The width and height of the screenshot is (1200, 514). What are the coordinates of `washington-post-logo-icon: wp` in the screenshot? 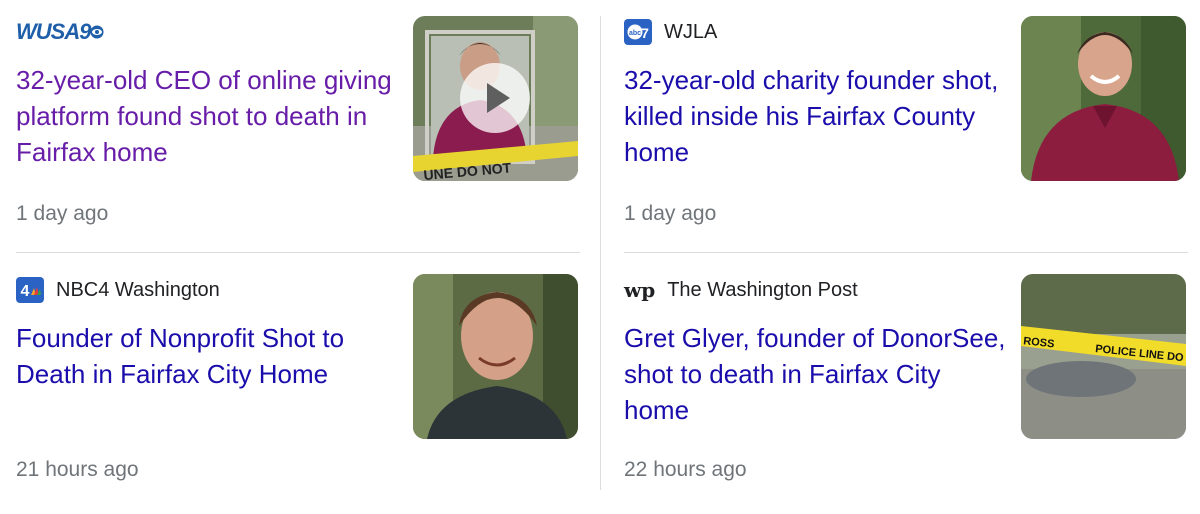 It's located at (640, 290).